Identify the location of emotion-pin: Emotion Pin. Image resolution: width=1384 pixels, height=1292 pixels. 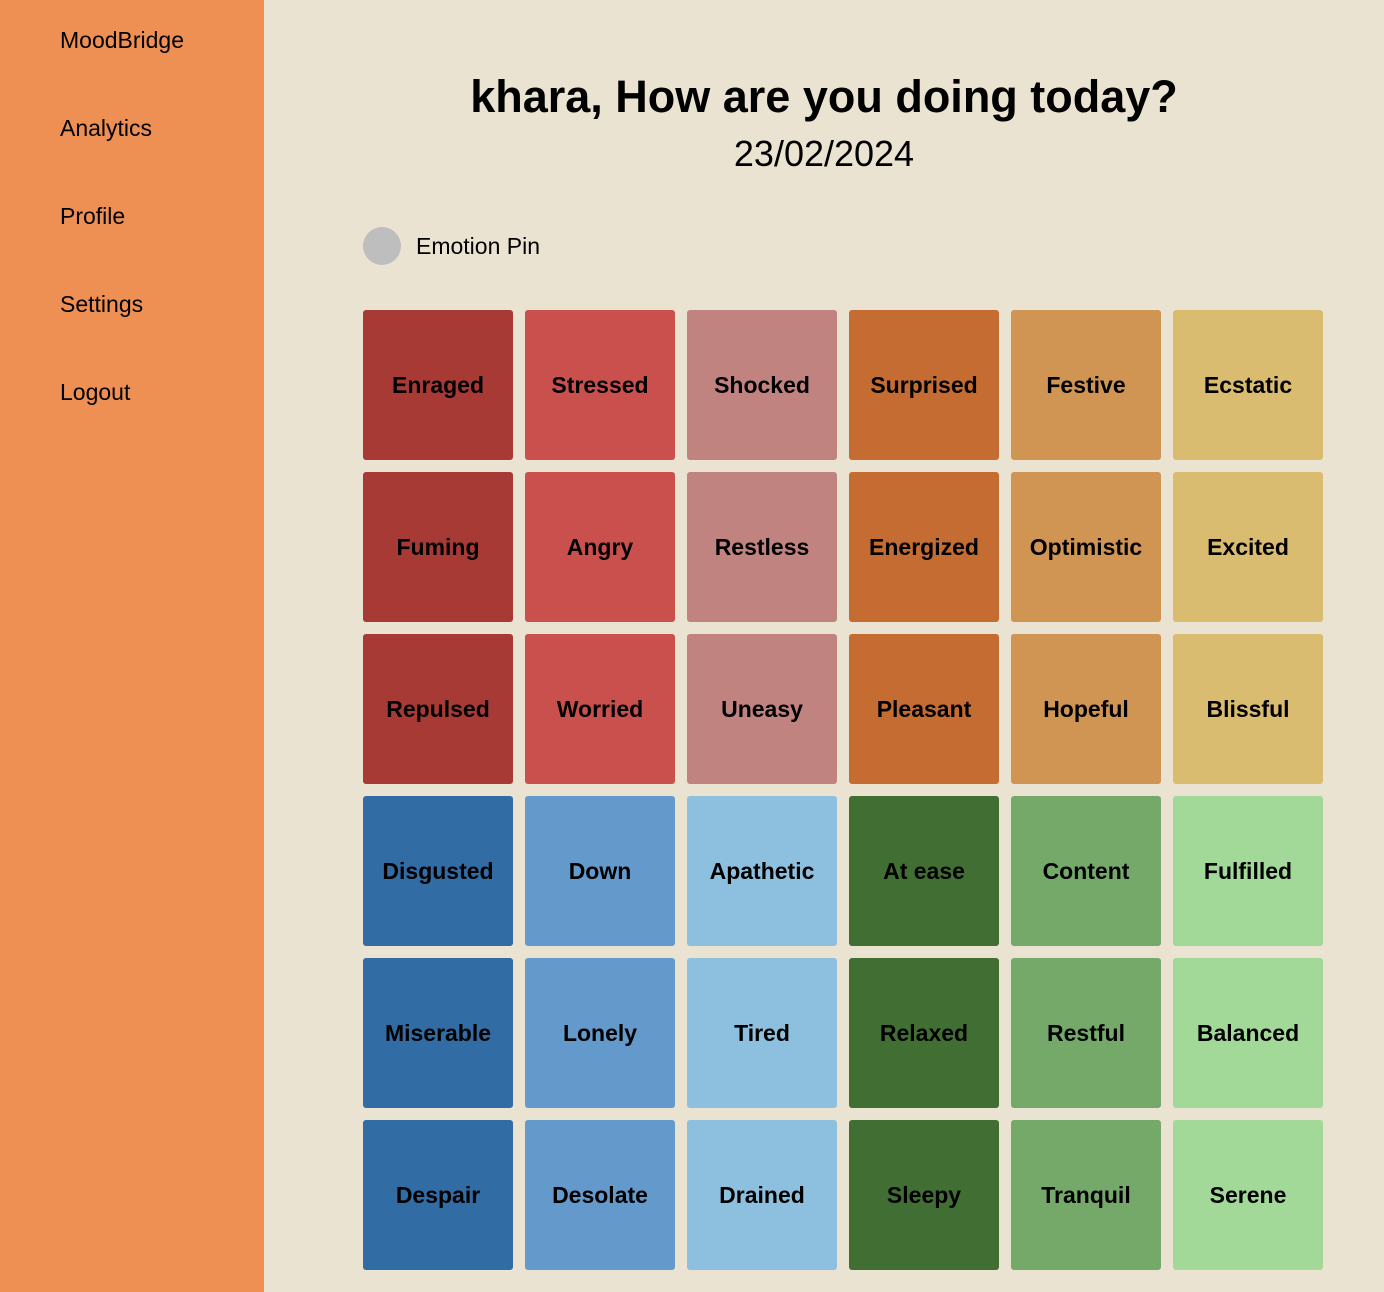
(451, 246).